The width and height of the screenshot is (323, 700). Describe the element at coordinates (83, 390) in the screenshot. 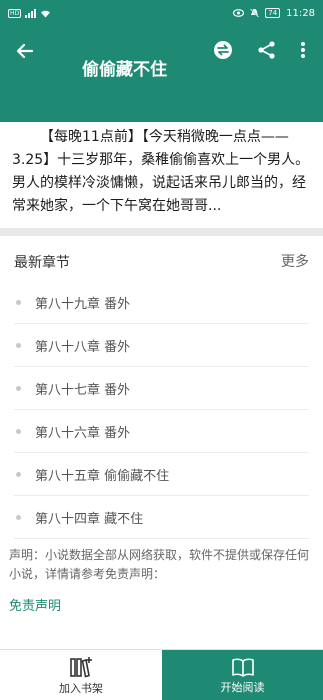

I see `chapter-label: 第八十七章 番外` at that location.